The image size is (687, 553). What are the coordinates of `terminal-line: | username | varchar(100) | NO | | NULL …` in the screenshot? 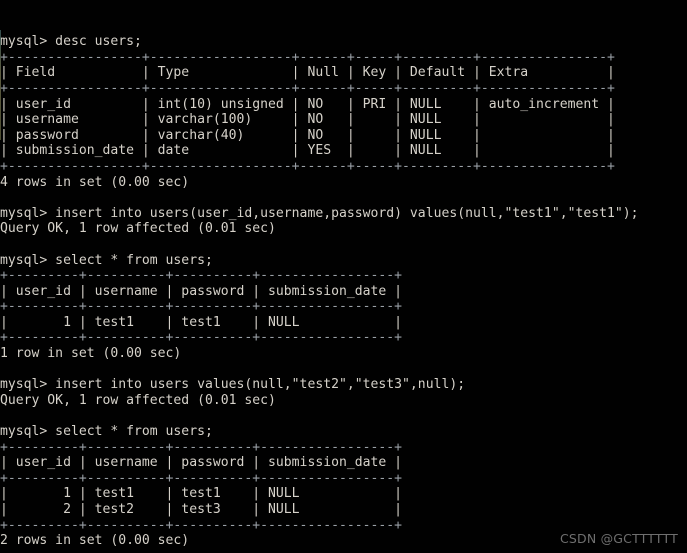 It's located at (307, 120).